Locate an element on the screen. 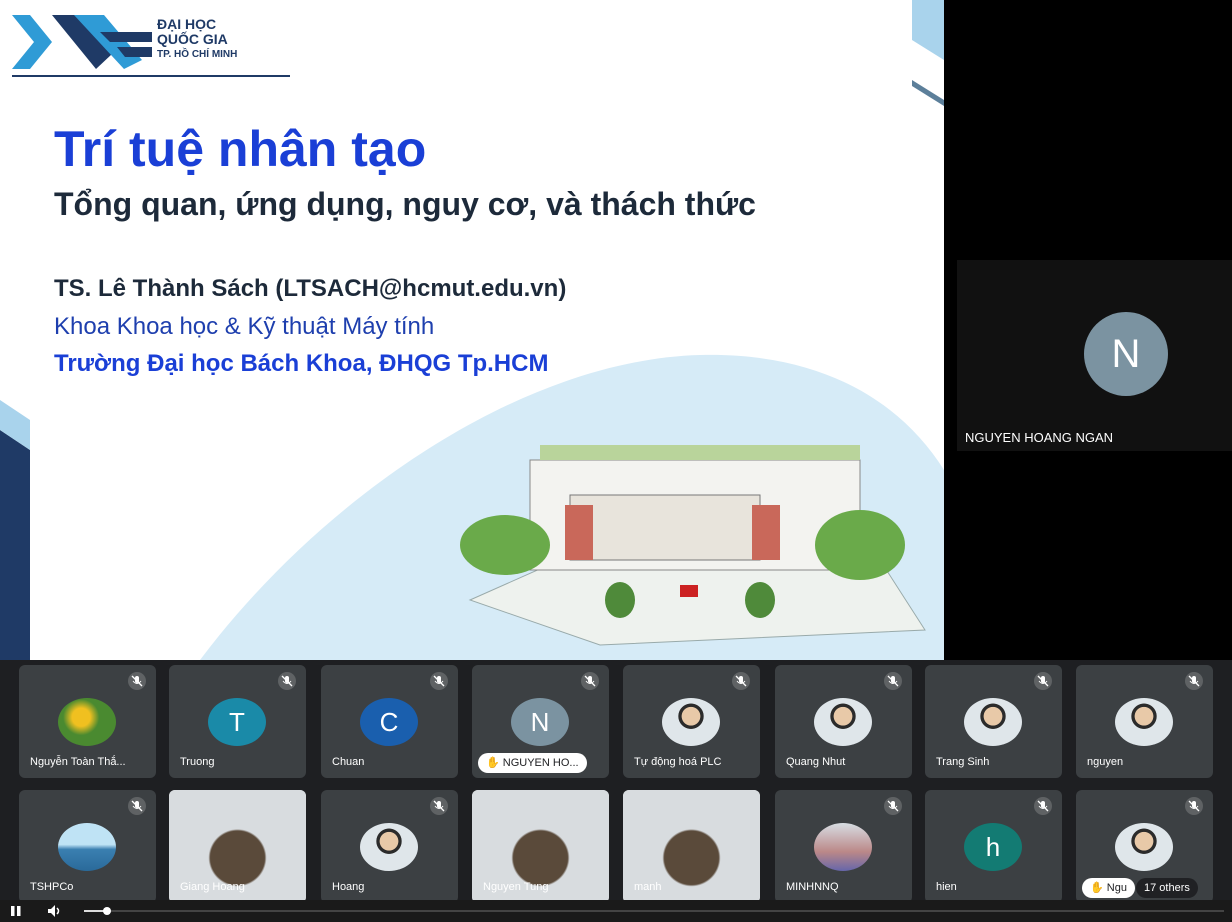 This screenshot has width=1232, height=922. participant-tile: Tự động hoá PLC is located at coordinates (691, 721).